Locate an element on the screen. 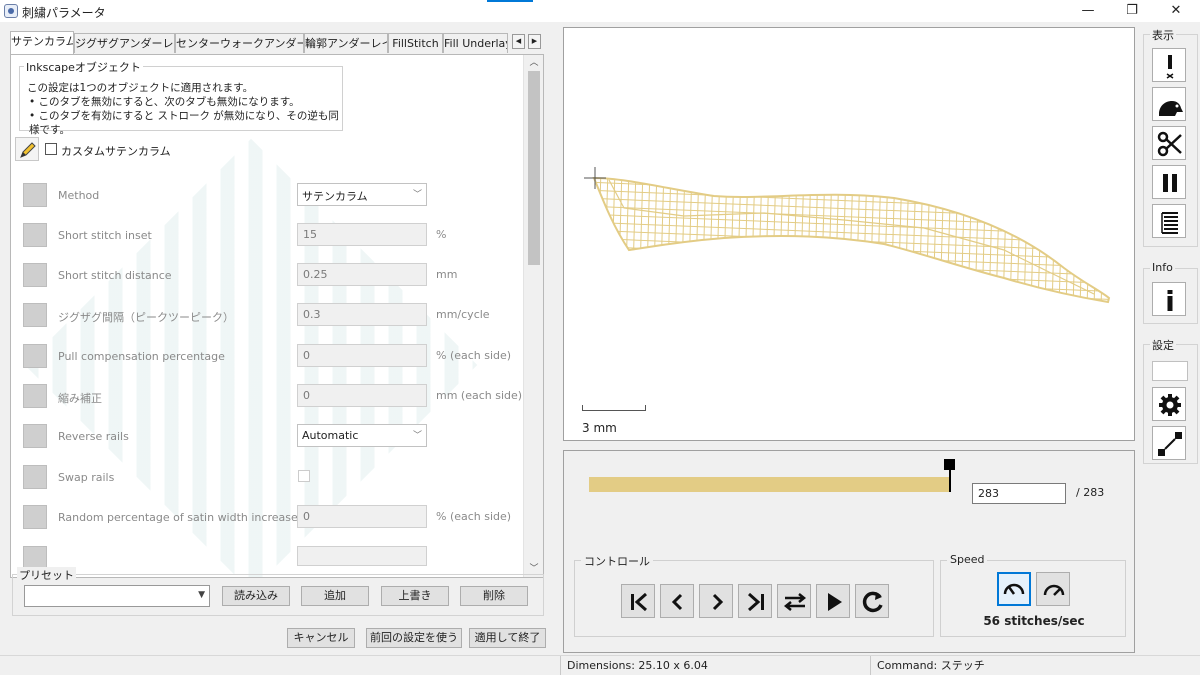 The width and height of the screenshot is (1200, 675). minimize-button: — is located at coordinates (1088, 11).